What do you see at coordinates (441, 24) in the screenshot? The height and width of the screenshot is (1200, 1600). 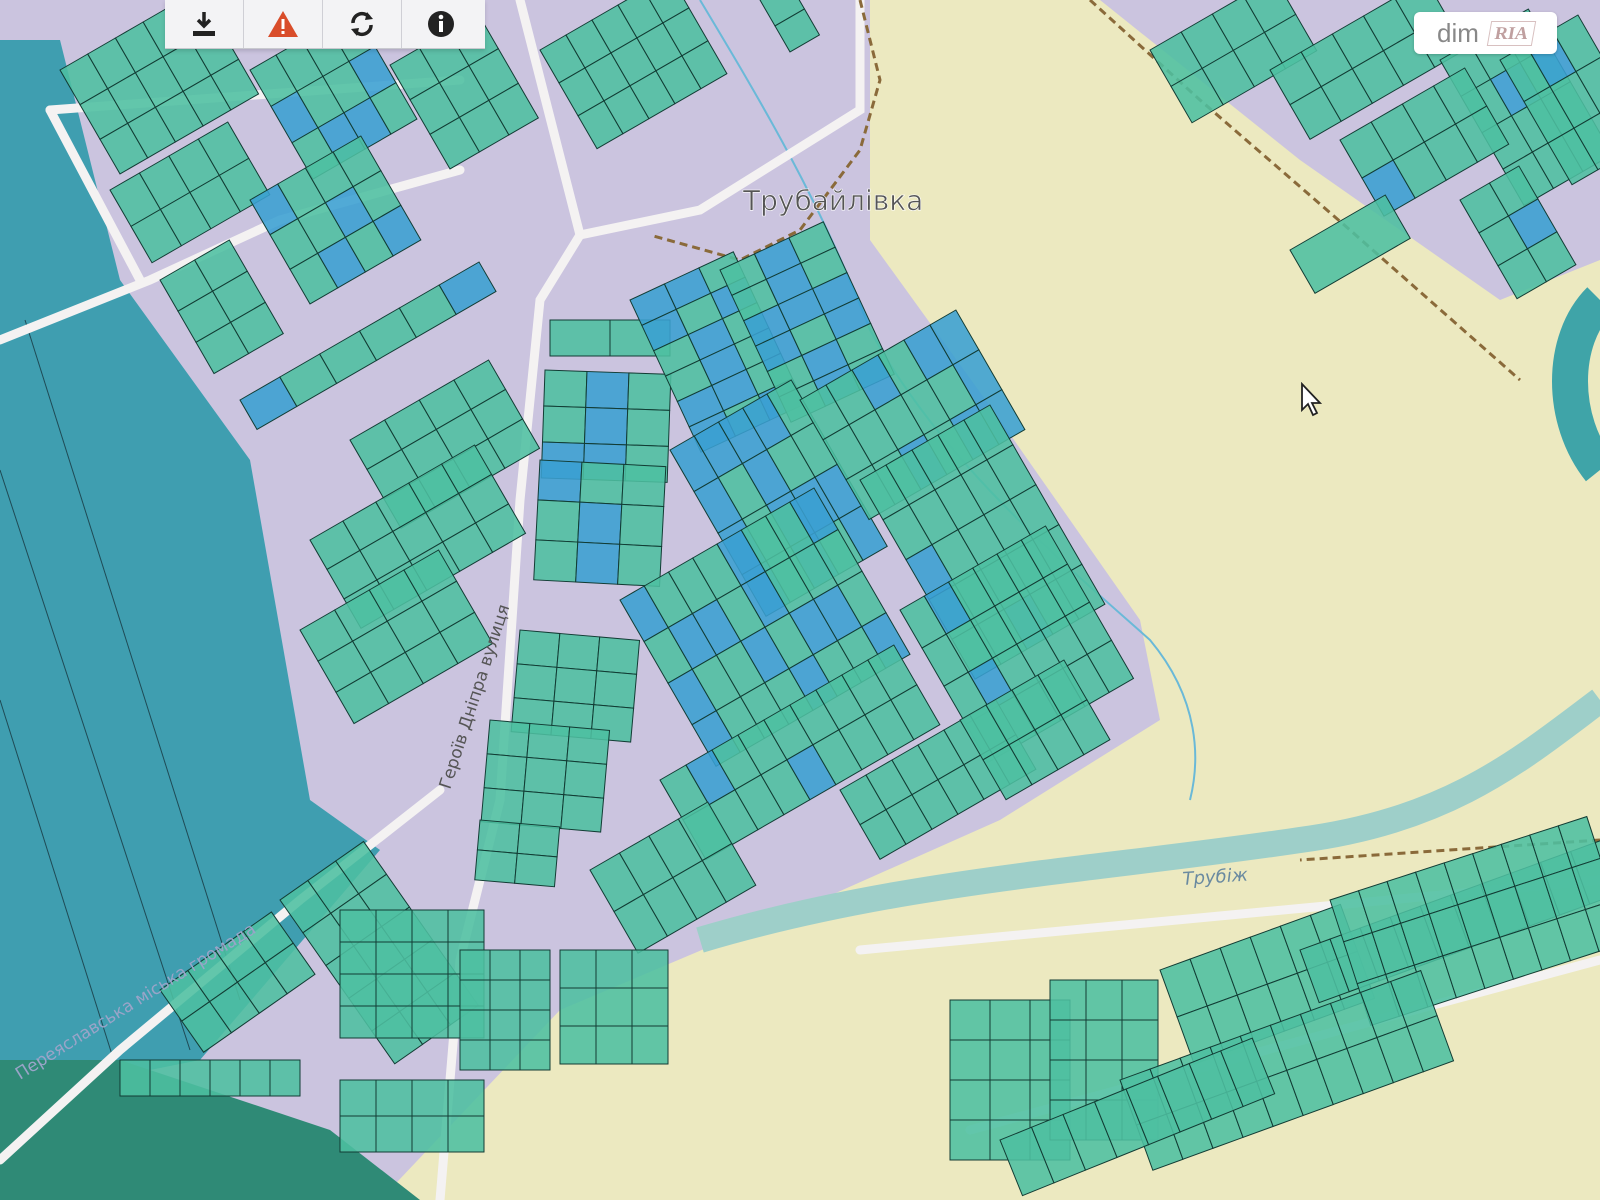 I see `info-button` at bounding box center [441, 24].